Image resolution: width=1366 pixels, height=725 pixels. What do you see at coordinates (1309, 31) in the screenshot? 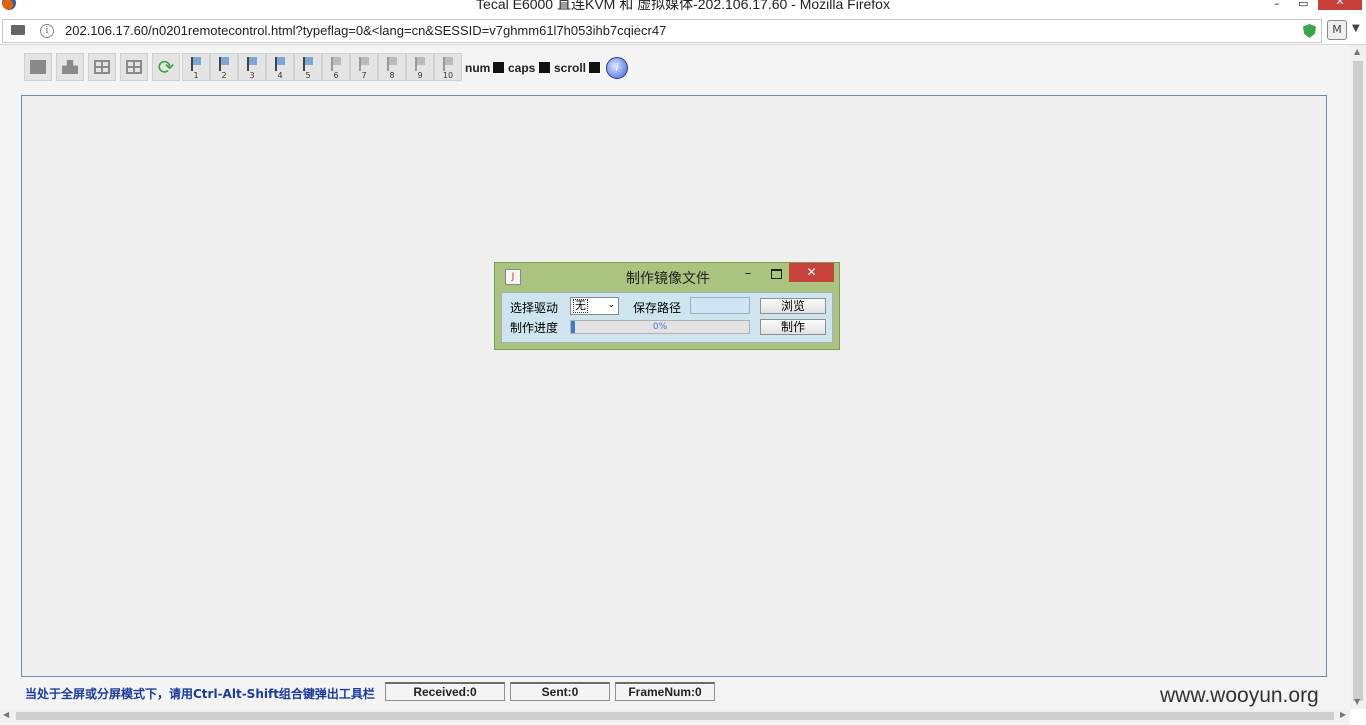
I see `shield-icon` at bounding box center [1309, 31].